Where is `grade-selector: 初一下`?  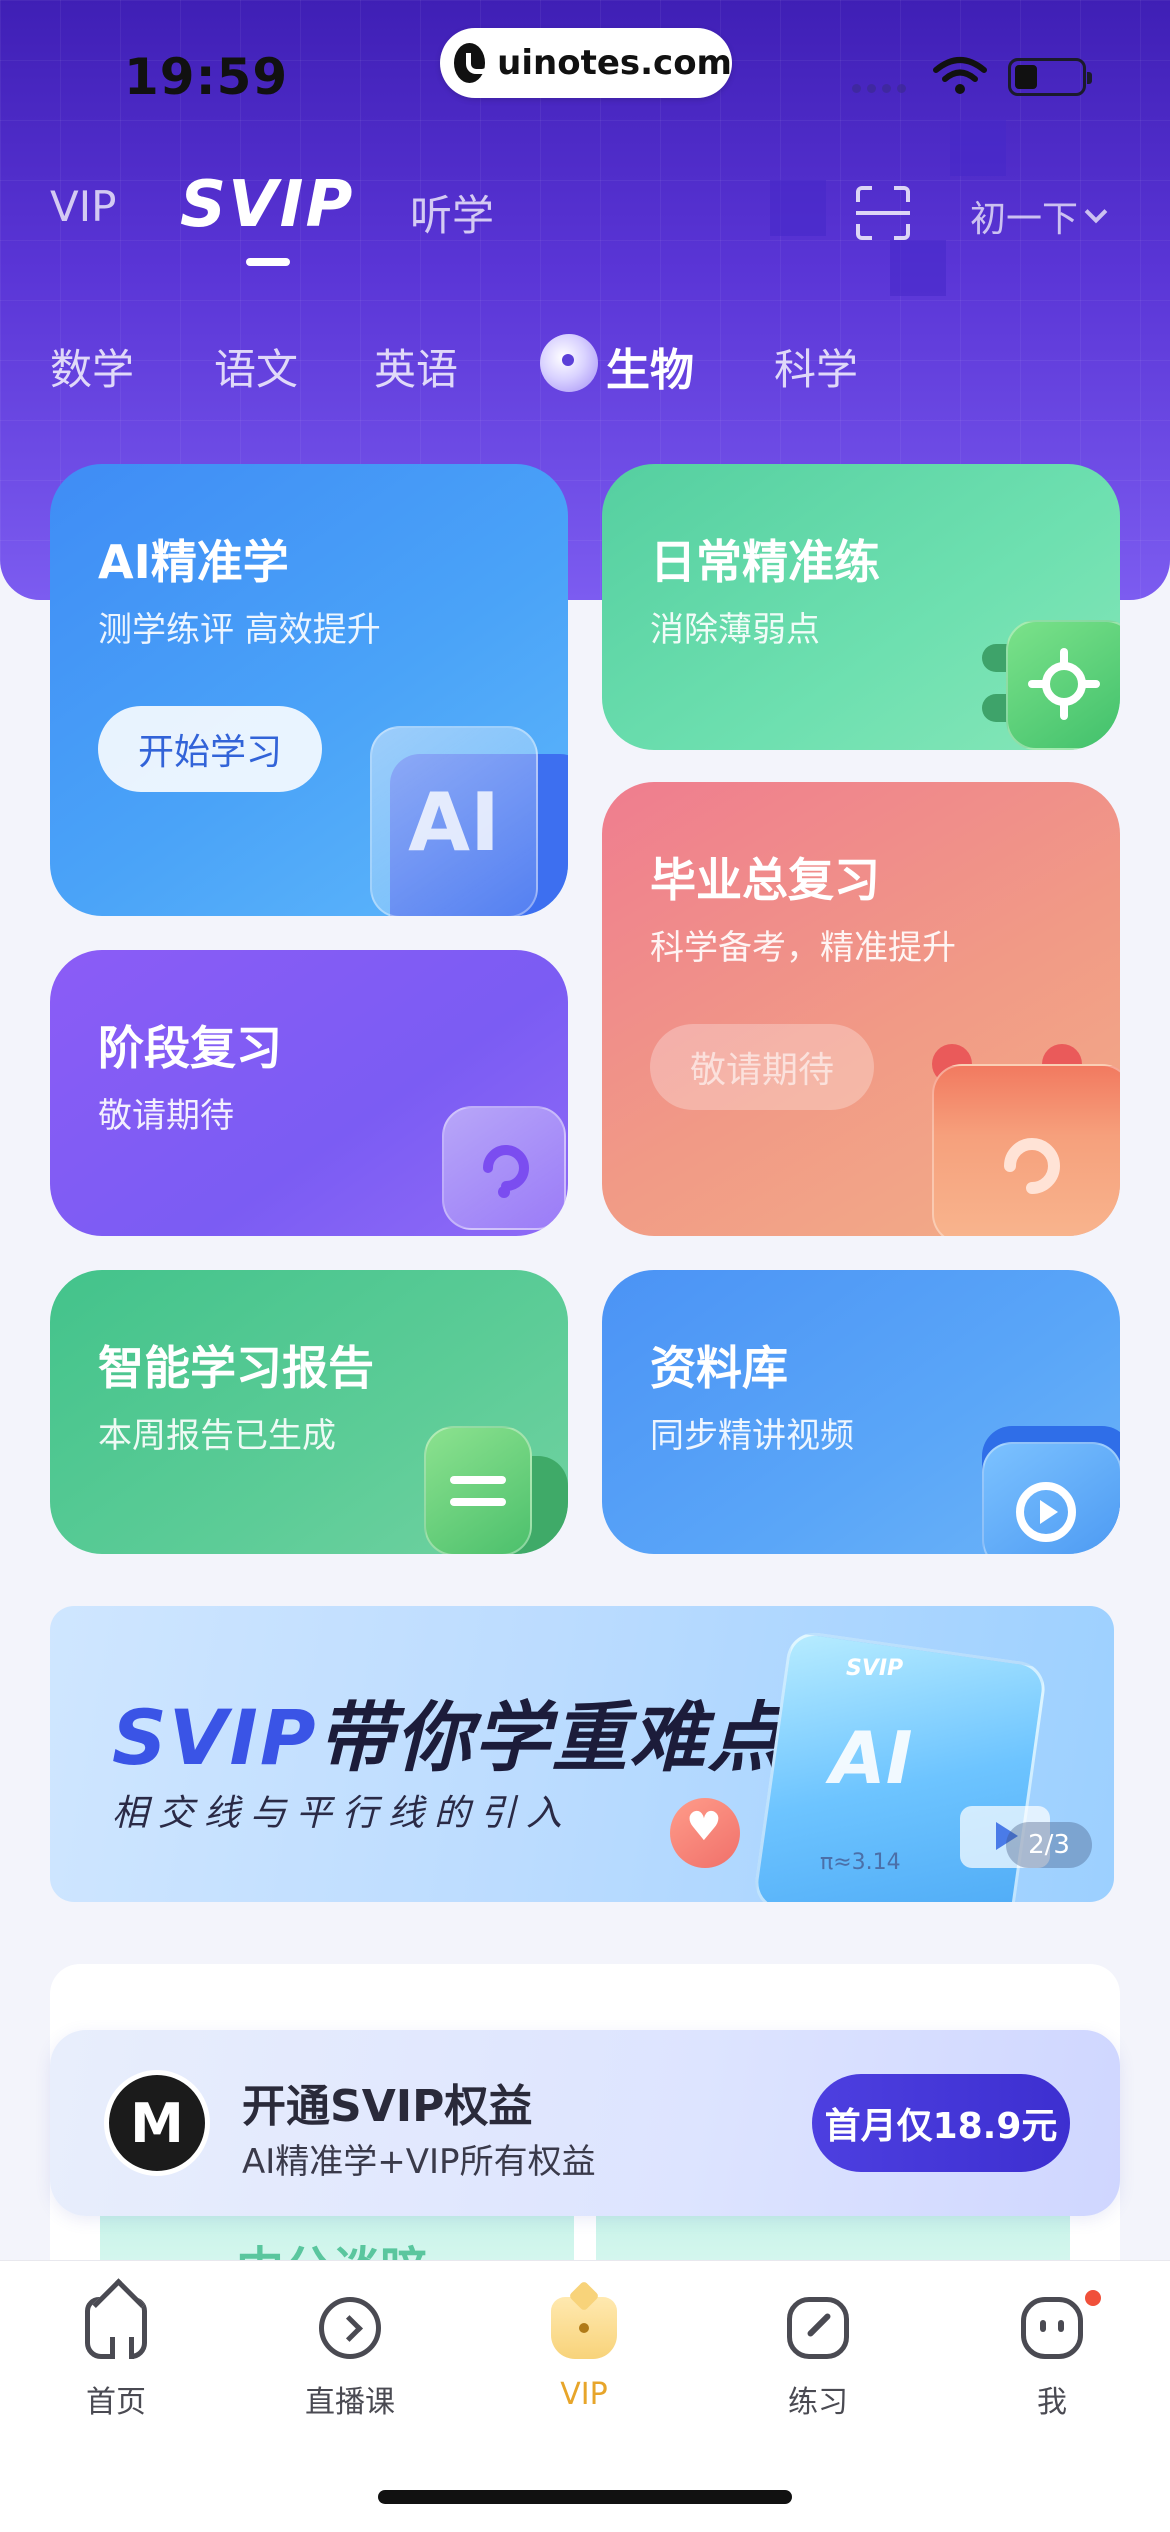 grade-selector: 初一下 is located at coordinates (1039, 216).